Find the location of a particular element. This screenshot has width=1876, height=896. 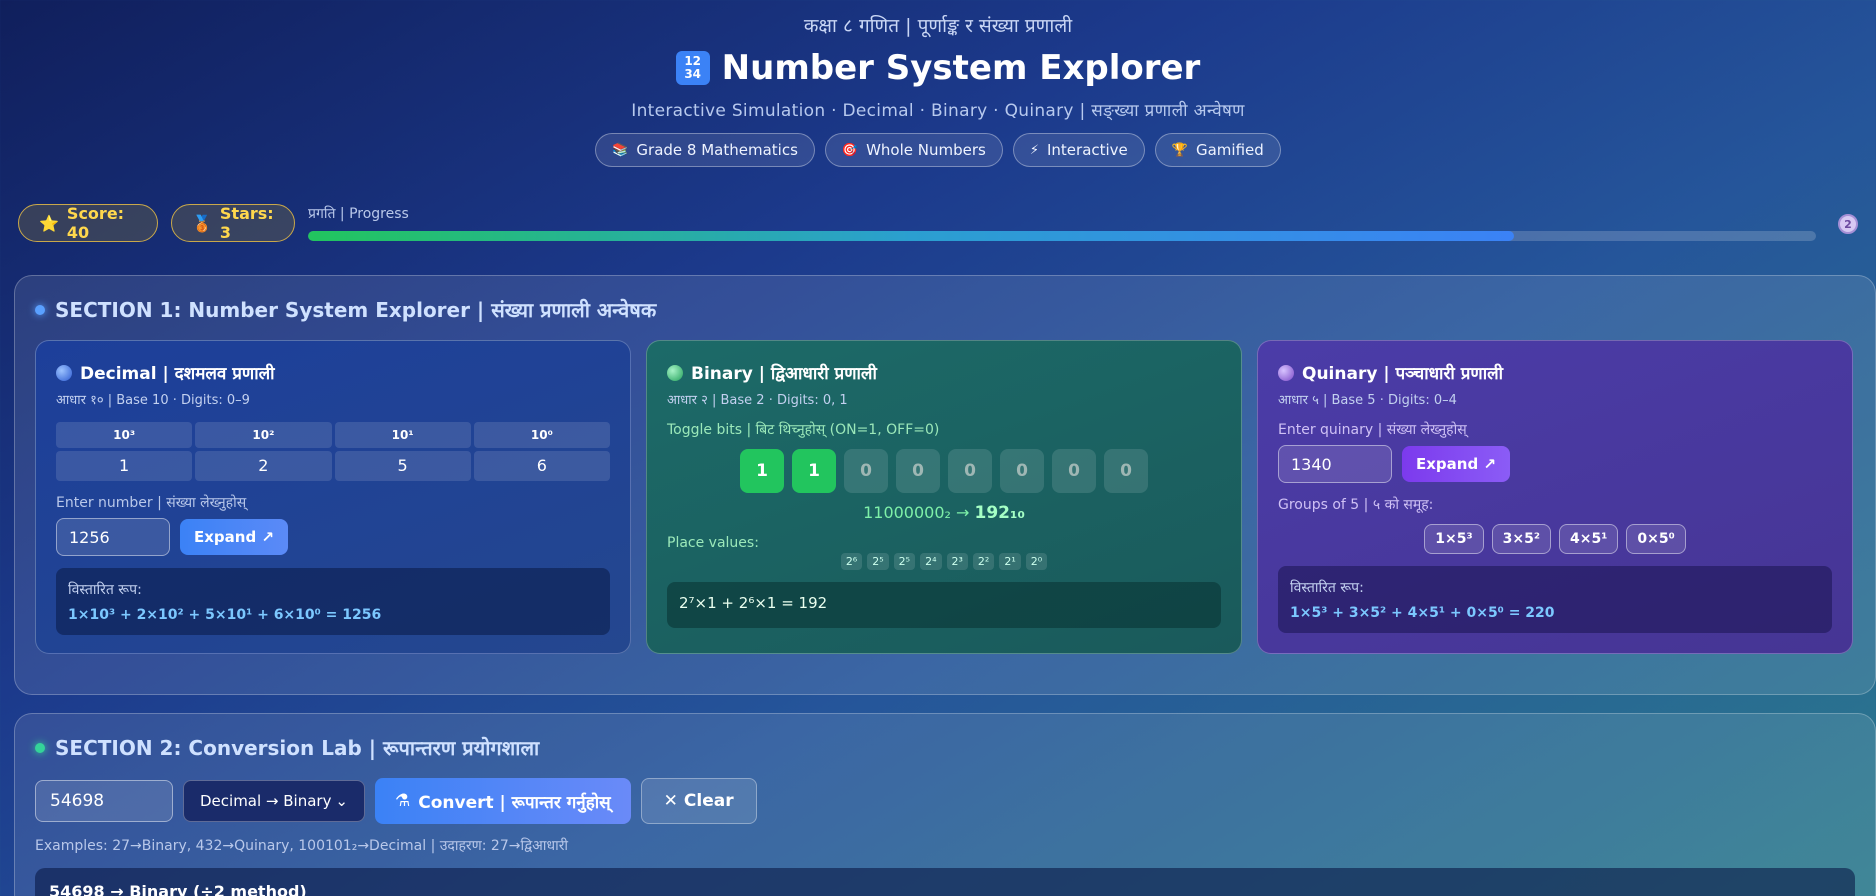

decimal-result-expression: 1×10³ + 2×10² + 5×10¹ + 6×10⁰ = 1256 is located at coordinates (225, 615).